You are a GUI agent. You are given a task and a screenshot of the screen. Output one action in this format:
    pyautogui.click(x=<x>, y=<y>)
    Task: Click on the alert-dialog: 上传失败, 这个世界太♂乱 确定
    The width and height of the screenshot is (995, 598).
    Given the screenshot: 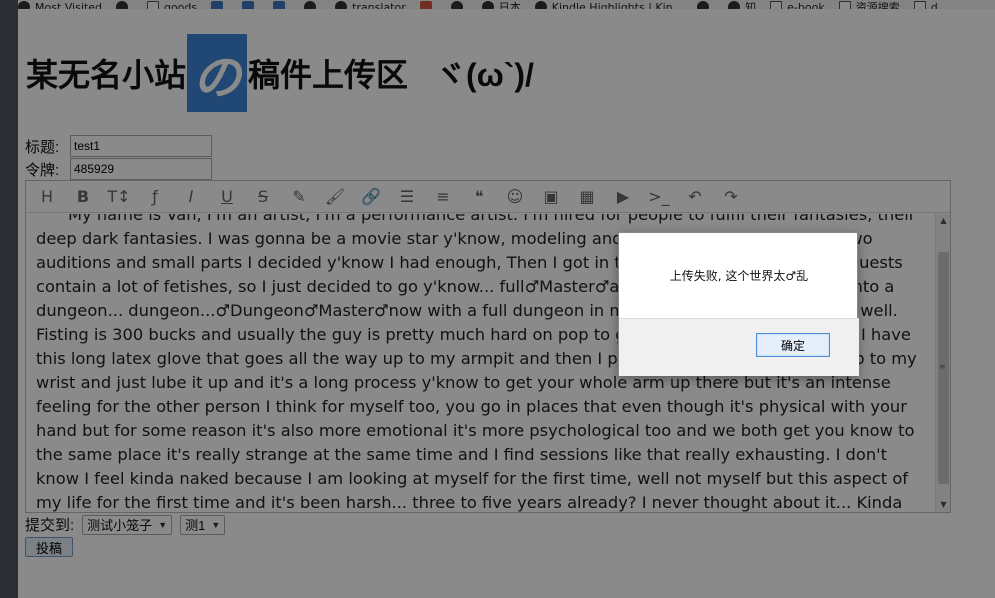 What is the action you would take?
    pyautogui.click(x=738, y=304)
    